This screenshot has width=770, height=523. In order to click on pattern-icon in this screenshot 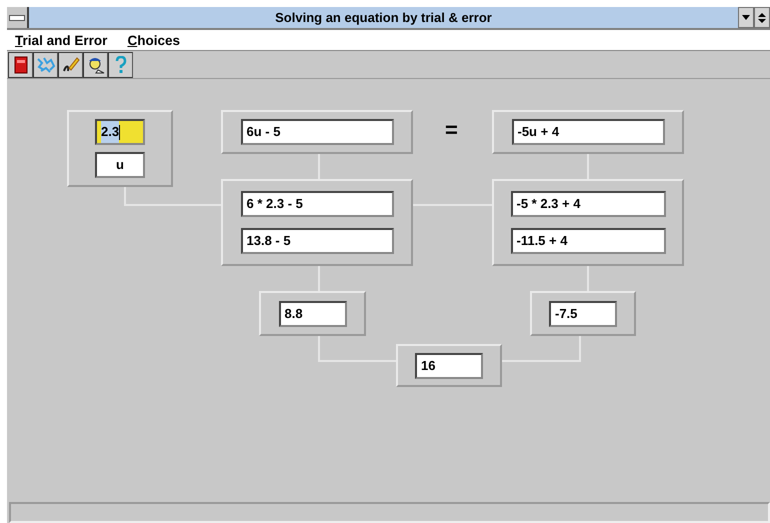, I will do `click(45, 65)`.